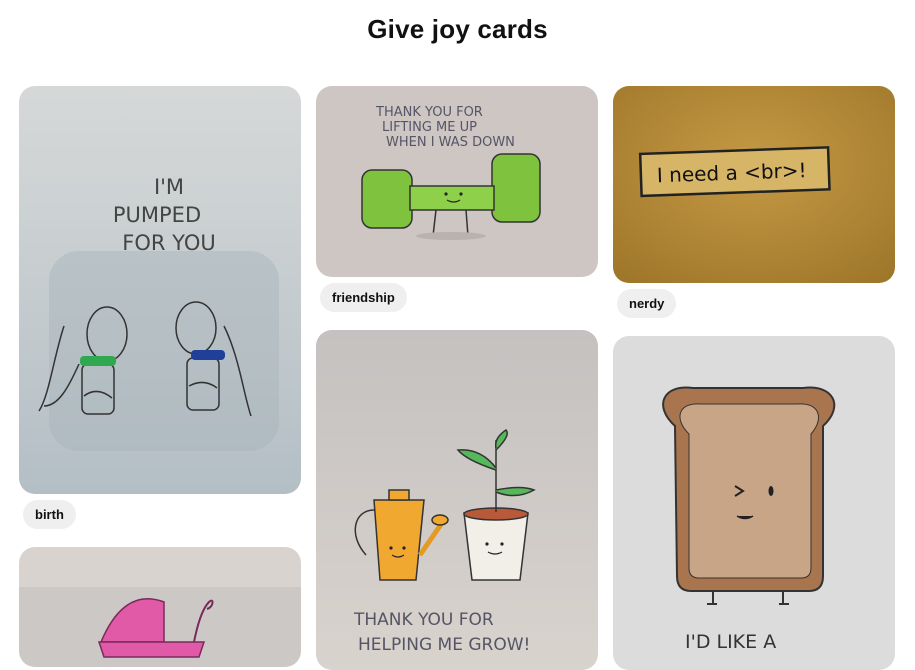 The width and height of the screenshot is (915, 670). What do you see at coordinates (749, 495) in the screenshot?
I see `toast` at bounding box center [749, 495].